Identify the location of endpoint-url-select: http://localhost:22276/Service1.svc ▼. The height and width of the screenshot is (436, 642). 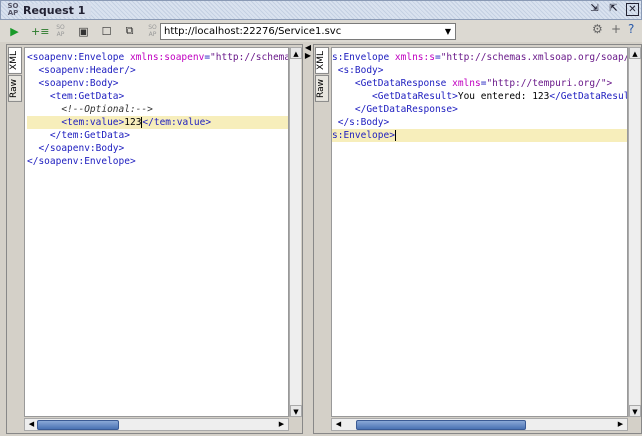
(308, 31).